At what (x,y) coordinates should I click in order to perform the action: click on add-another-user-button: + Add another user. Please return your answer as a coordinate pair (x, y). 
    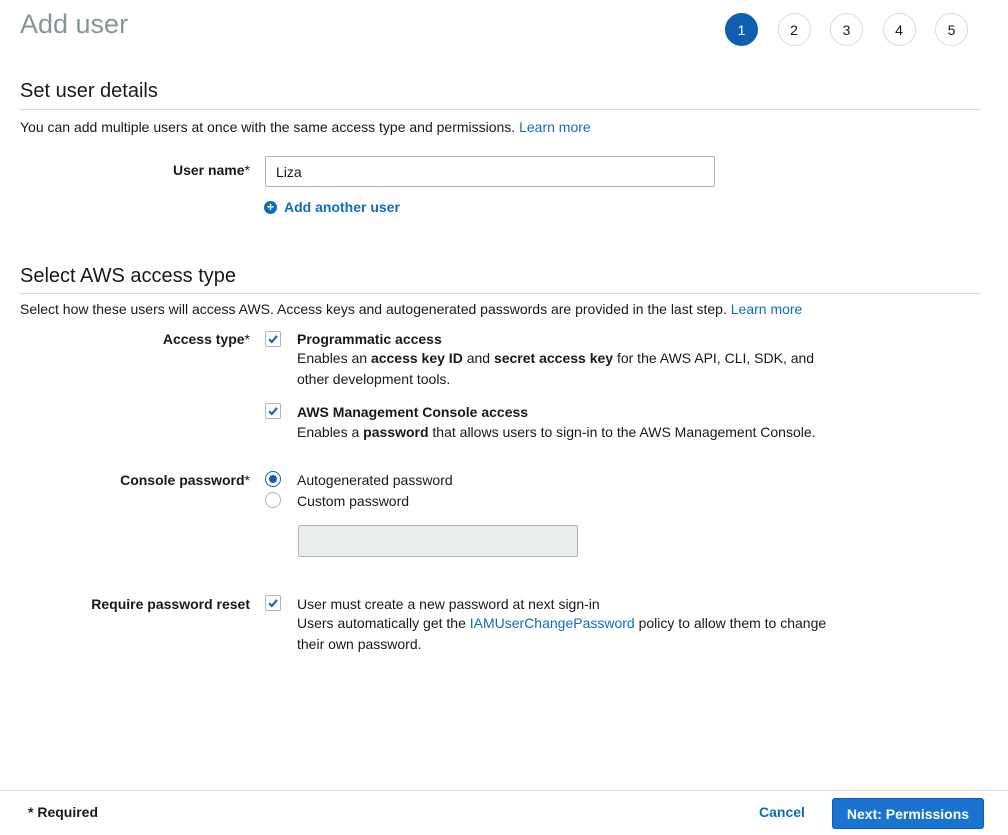
    Looking at the image, I should click on (332, 207).